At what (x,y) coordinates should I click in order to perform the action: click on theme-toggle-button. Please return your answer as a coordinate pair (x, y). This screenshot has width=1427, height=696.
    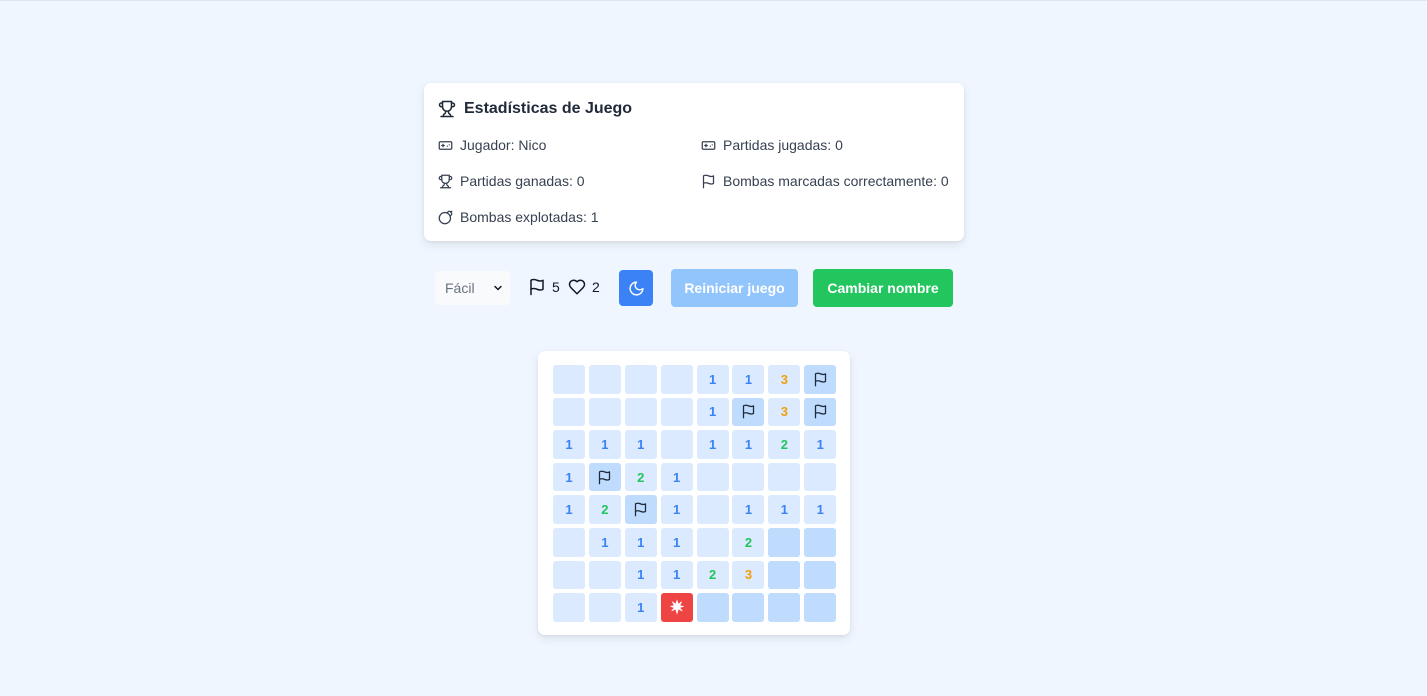
    Looking at the image, I should click on (636, 288).